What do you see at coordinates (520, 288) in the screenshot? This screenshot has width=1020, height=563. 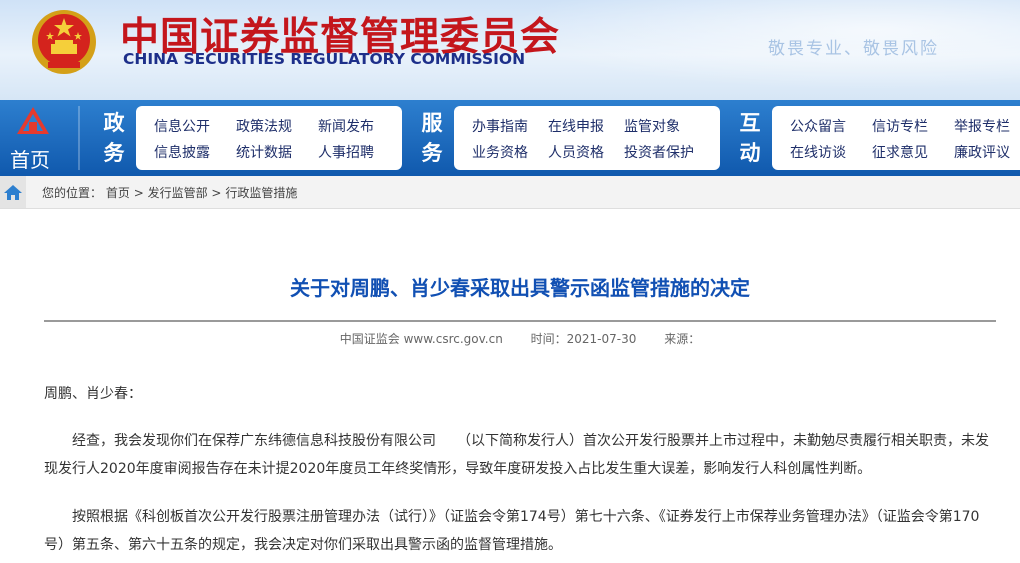 I see `article-title: 关于对周鹏、肖少春采取出具警示函监管措施的决定` at bounding box center [520, 288].